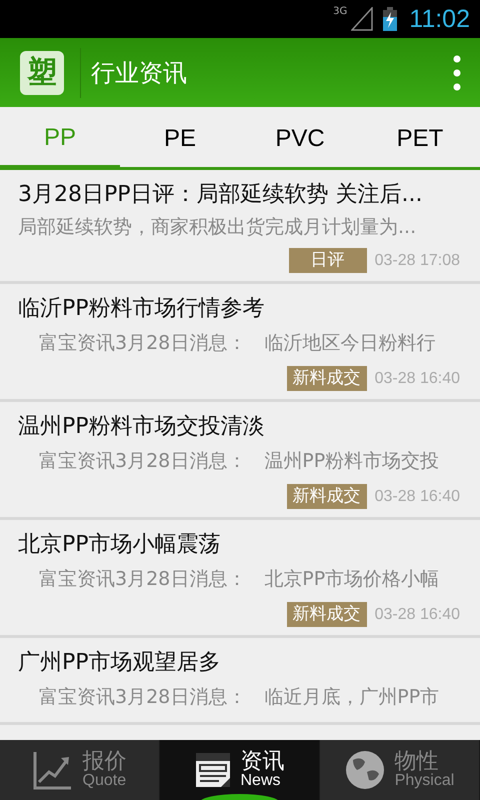  What do you see at coordinates (104, 781) in the screenshot?
I see `nav-sublabel: Quote` at bounding box center [104, 781].